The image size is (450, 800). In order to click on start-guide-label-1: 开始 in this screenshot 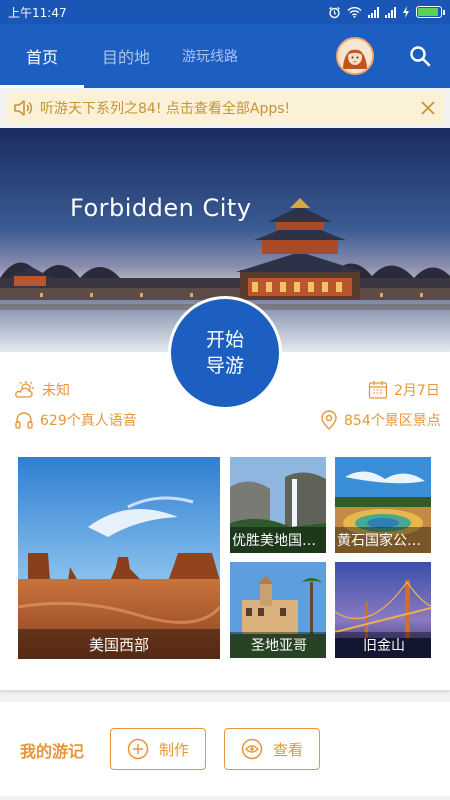, I will do `click(224, 340)`.